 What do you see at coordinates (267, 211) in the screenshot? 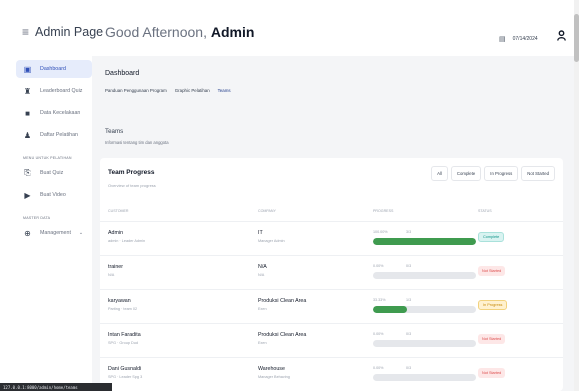
I see `column-company: Company` at bounding box center [267, 211].